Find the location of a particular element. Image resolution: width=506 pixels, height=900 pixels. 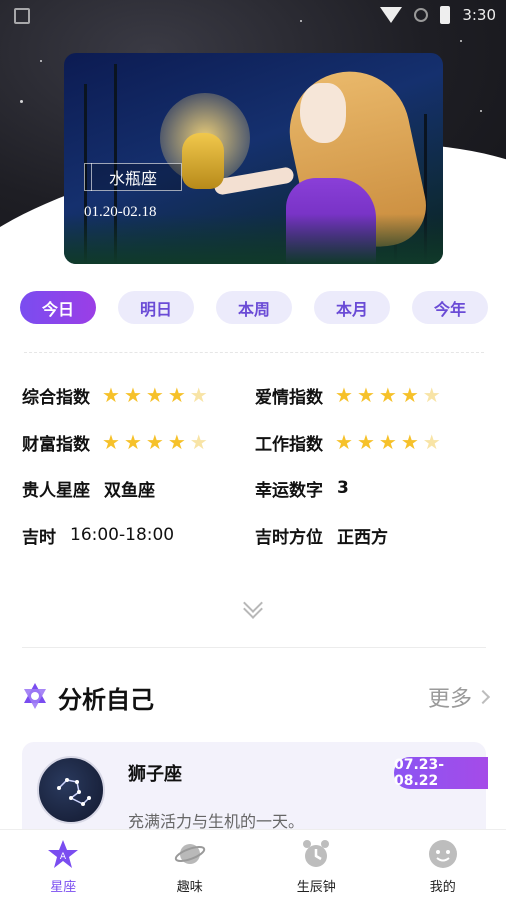

love-rating: ★ ★ ★ ★ ★ is located at coordinates (388, 395).